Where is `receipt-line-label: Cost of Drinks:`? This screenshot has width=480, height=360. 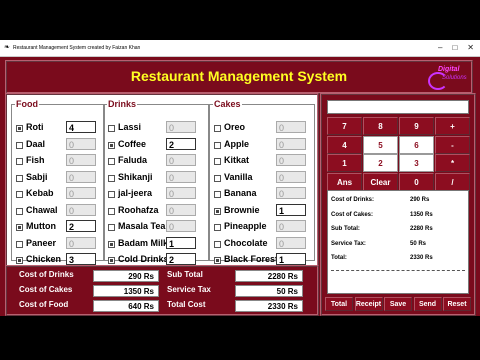 receipt-line-label: Cost of Drinks: is located at coordinates (353, 200).